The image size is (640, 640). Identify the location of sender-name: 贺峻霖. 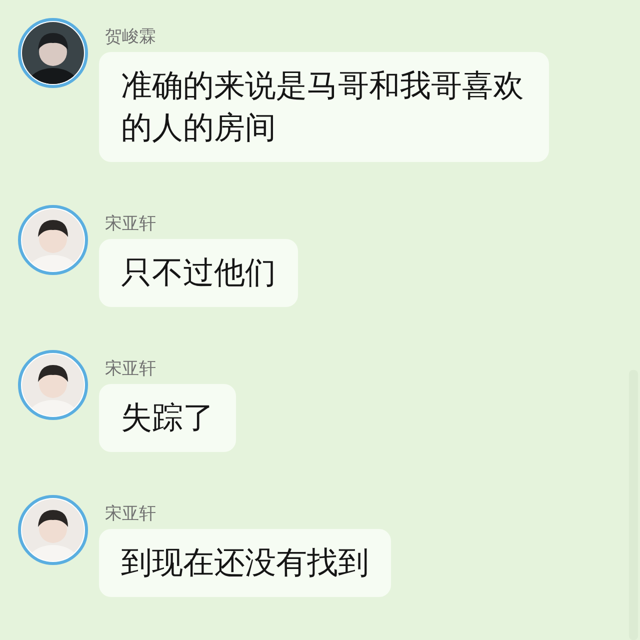
(130, 37).